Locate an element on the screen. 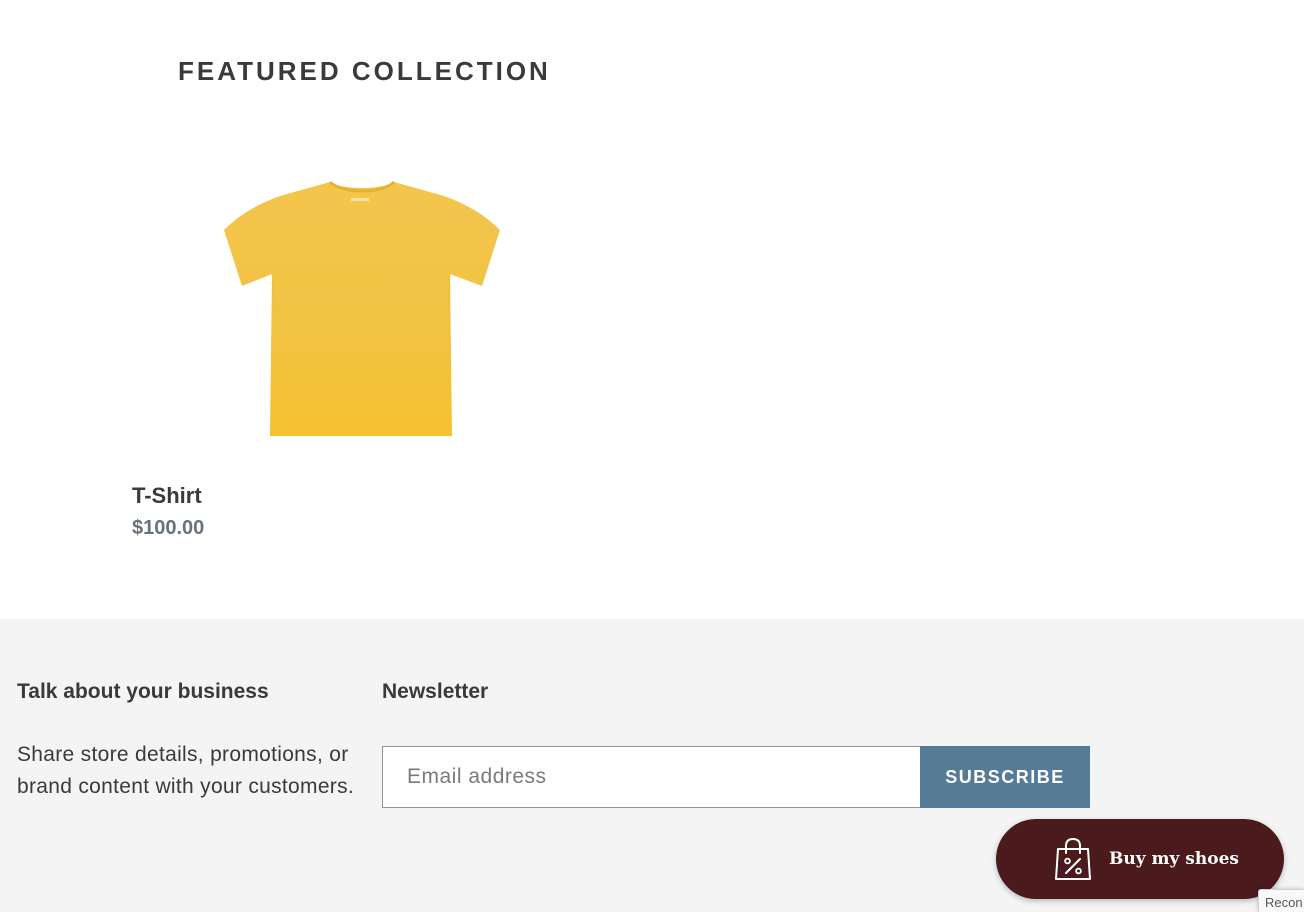 The image size is (1304, 912). buy-my-shoes-button: Buy my shoes is located at coordinates (1140, 859).